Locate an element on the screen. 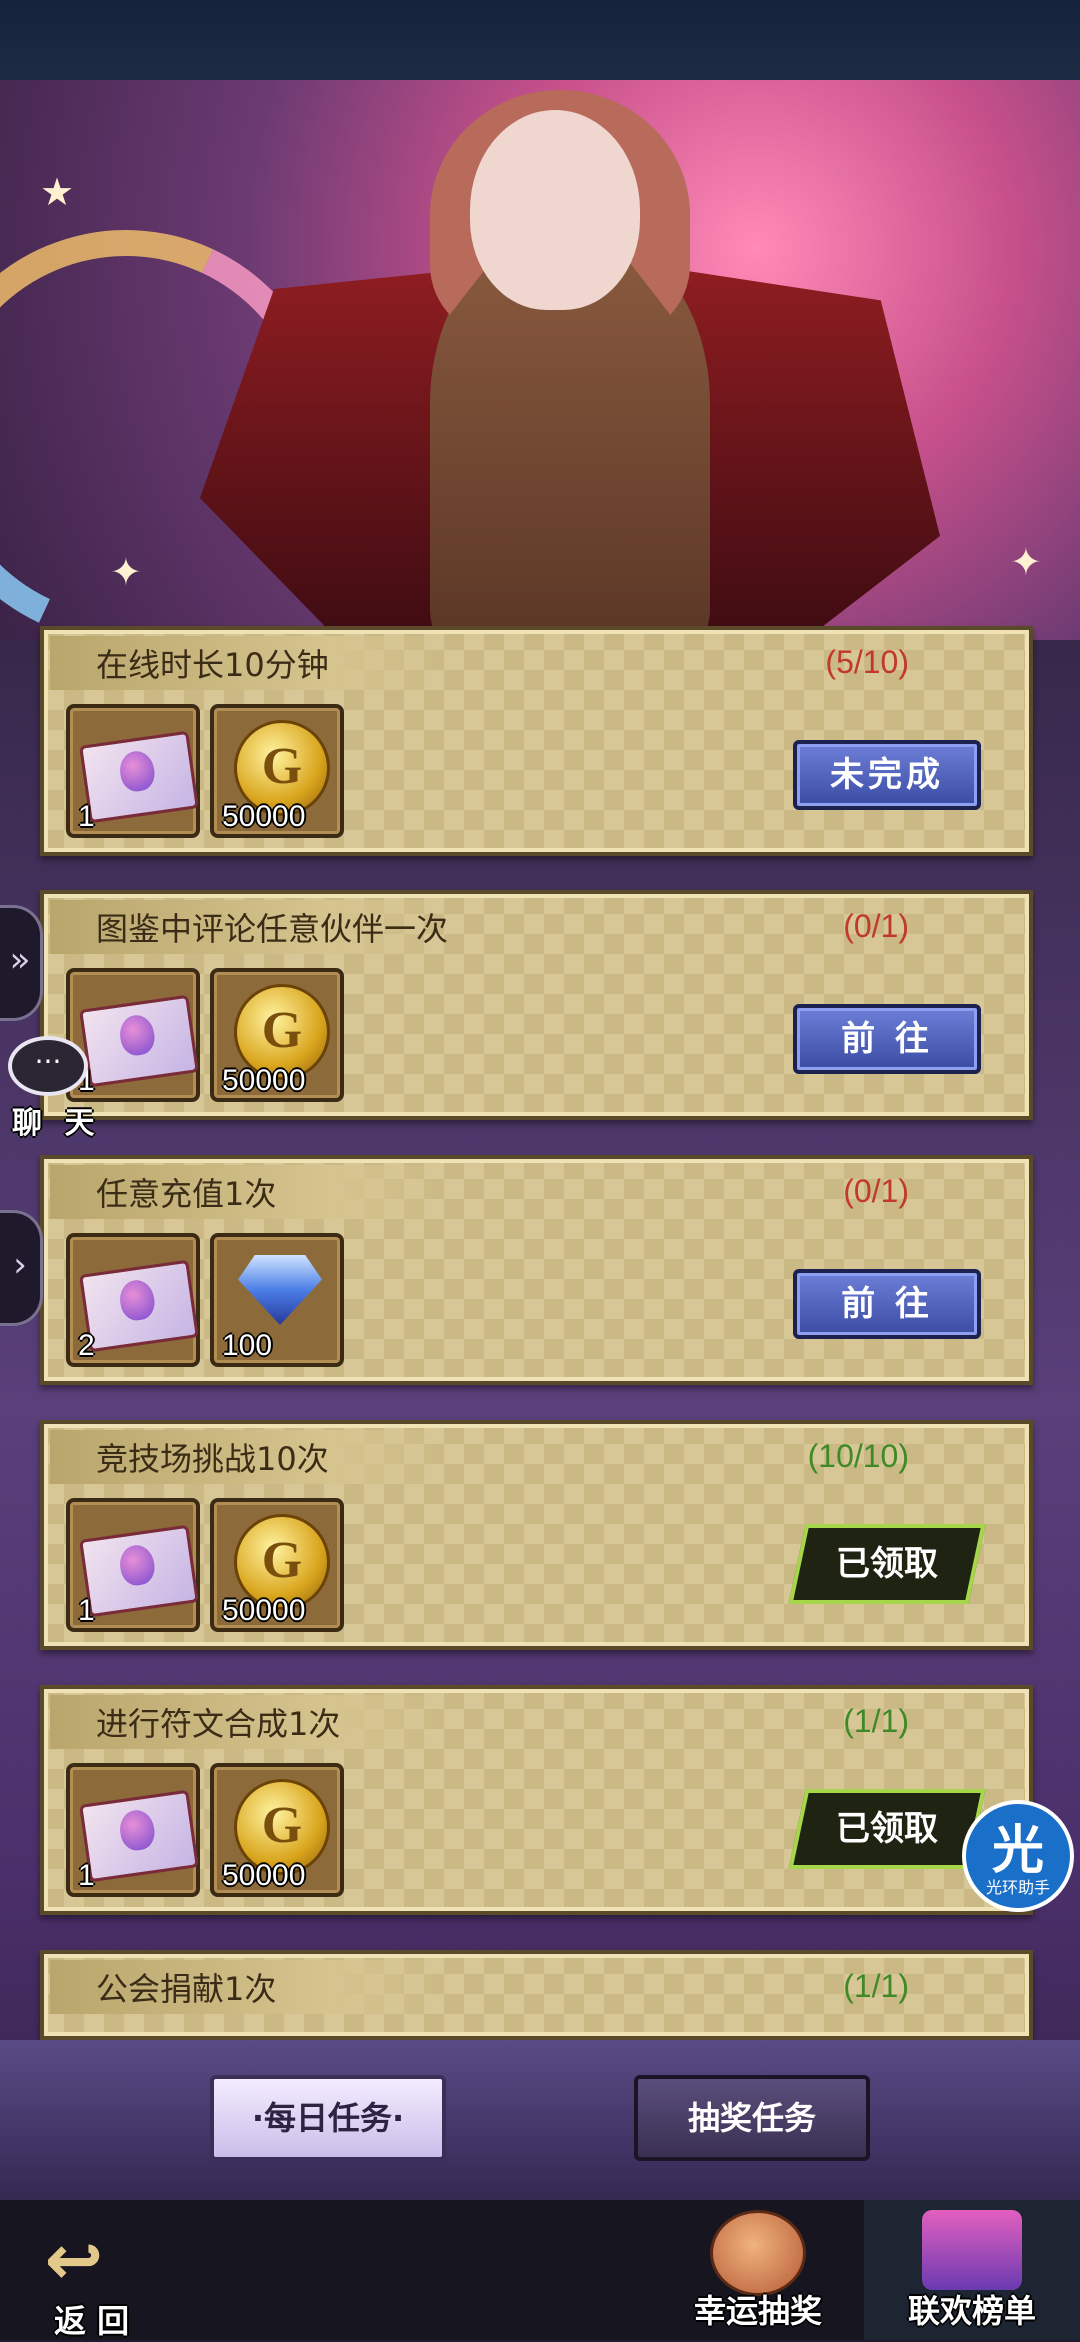  task-card: 公会捐献1次 (1/1) is located at coordinates (536, 1995).